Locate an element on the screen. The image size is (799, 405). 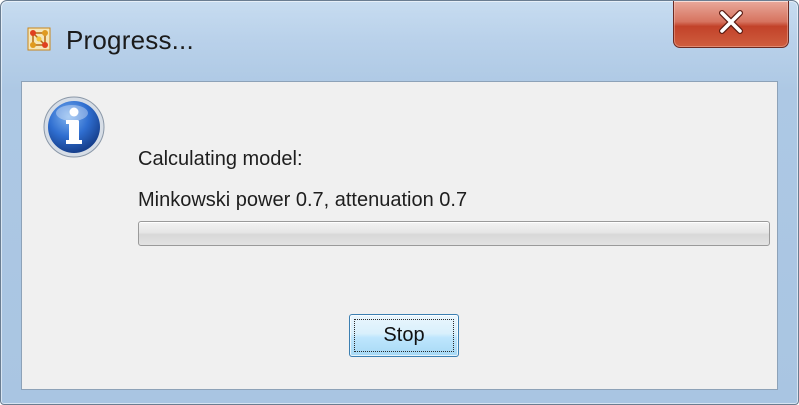
stop-button: Stop is located at coordinates (404, 335).